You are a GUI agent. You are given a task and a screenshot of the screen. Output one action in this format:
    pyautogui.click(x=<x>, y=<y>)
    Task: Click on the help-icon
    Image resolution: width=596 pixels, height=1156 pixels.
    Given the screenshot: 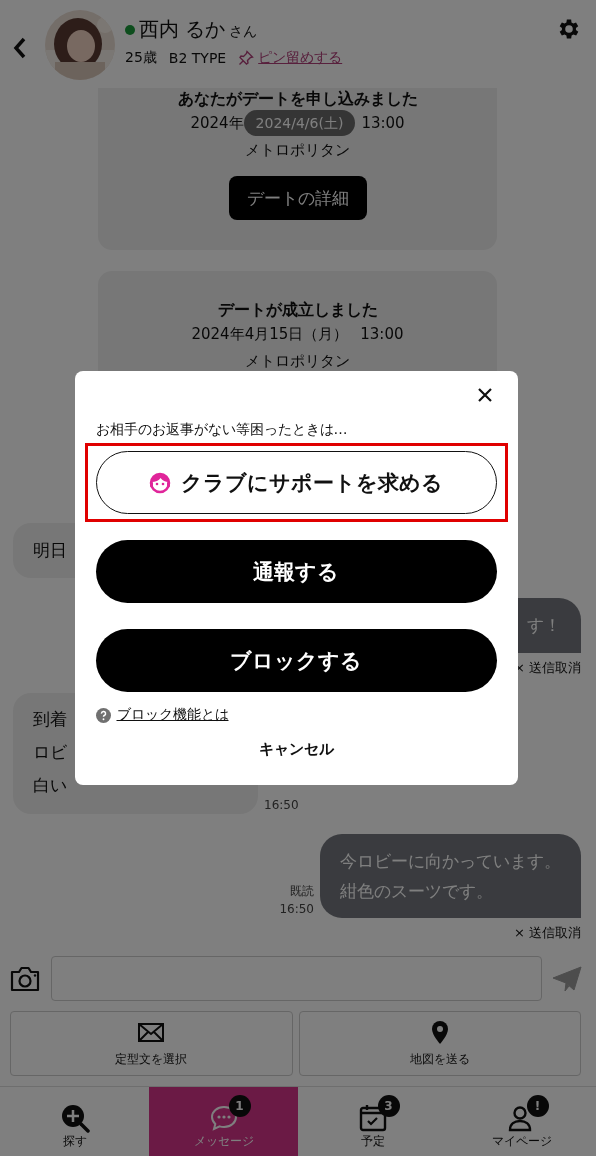 What is the action you would take?
    pyautogui.click(x=103, y=715)
    